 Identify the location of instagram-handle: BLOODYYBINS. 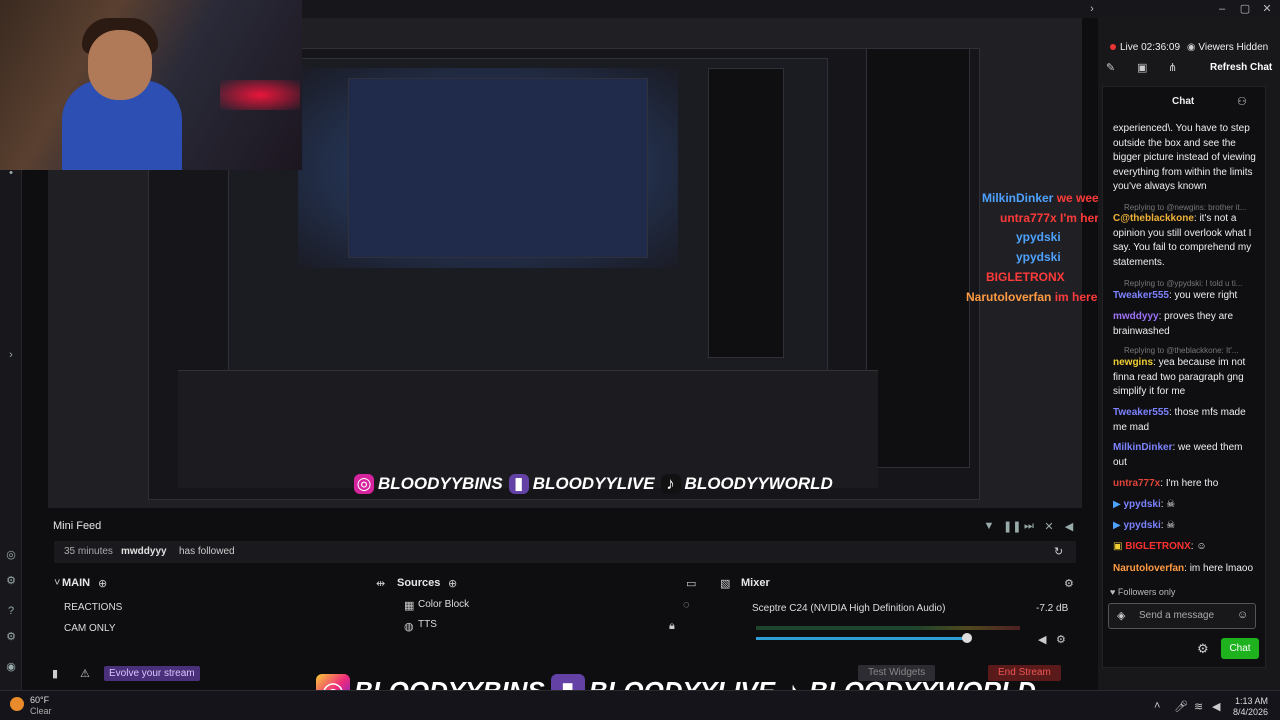
(440, 483).